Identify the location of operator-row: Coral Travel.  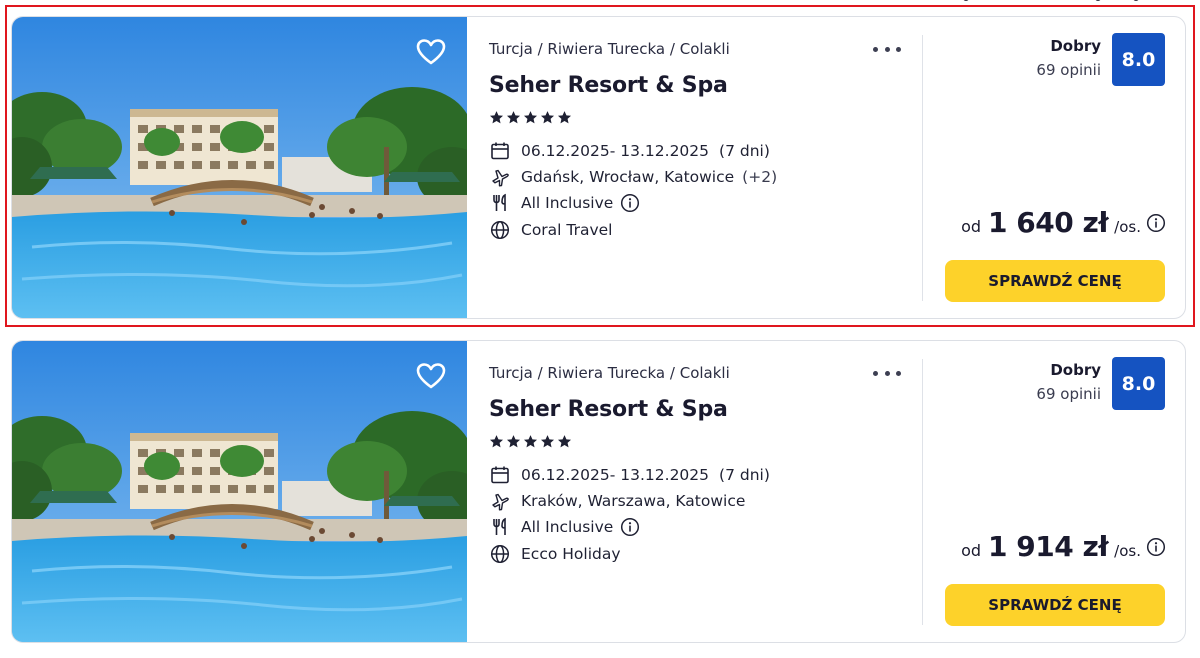
(551, 230).